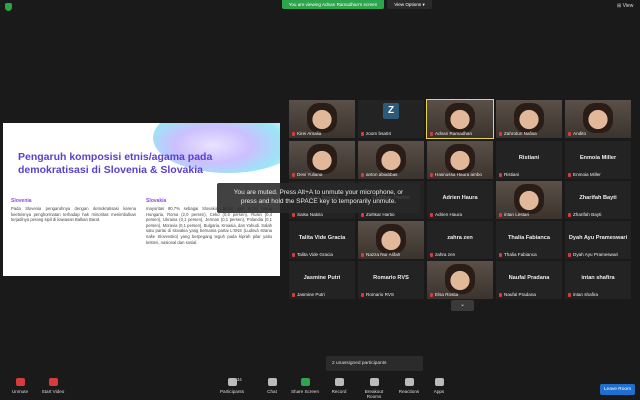 This screenshot has height=400, width=640. What do you see at coordinates (391, 160) in the screenshot?
I see `participant-tile: anton abiabbas` at bounding box center [391, 160].